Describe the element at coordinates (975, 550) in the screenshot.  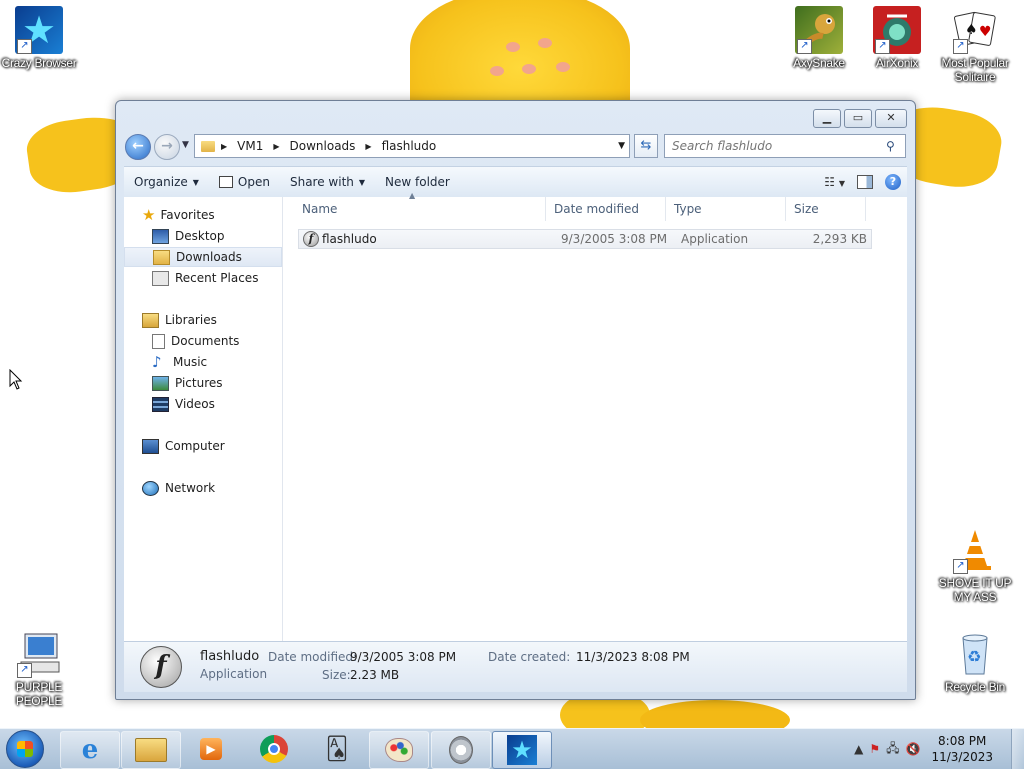
I see `vlc-cone-icon: ↗` at that location.